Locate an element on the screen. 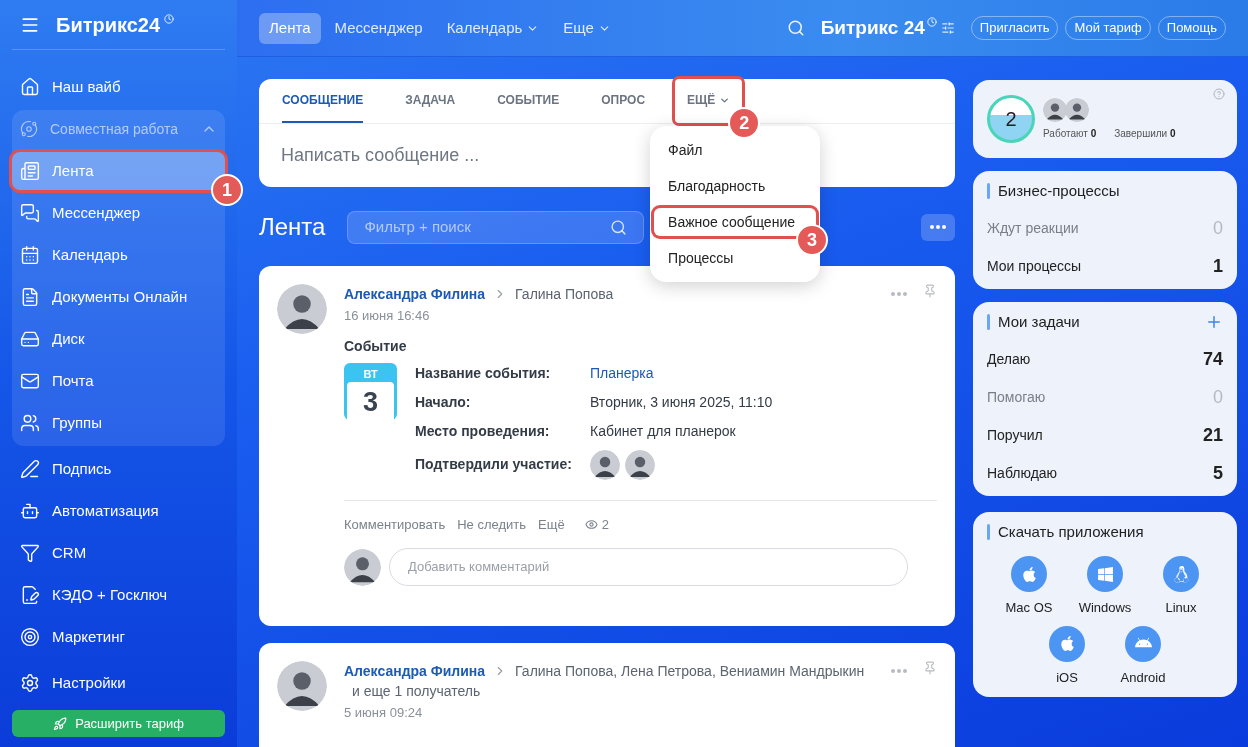 Image resolution: width=1248 pixels, height=747 pixels. action-link: Ещё is located at coordinates (551, 524).